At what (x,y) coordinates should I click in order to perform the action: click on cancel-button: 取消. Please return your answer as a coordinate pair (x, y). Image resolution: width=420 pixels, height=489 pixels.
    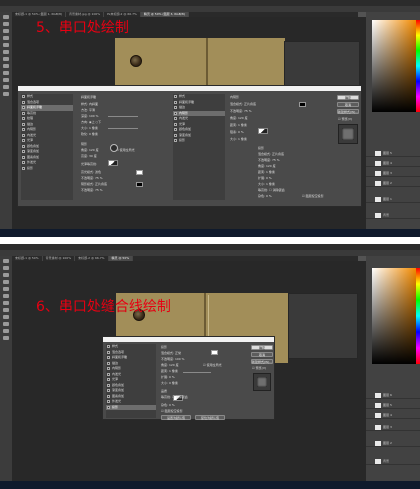
    Looking at the image, I should click on (262, 354).